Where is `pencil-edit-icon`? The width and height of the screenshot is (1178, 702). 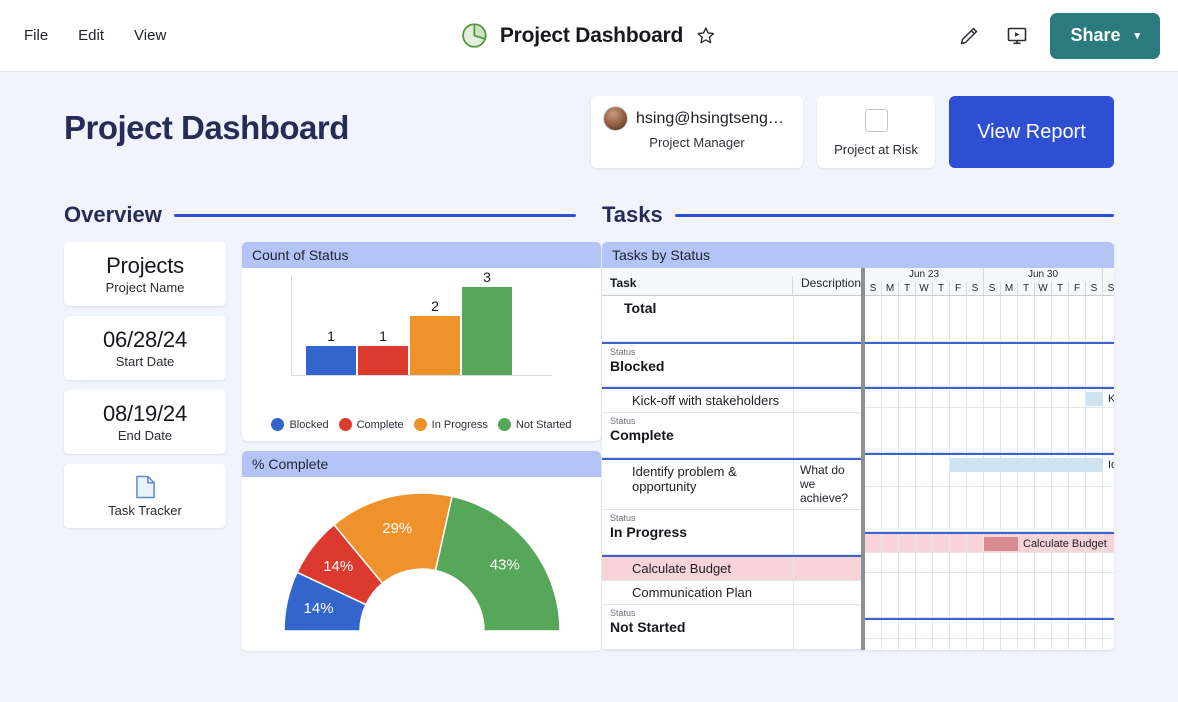 pencil-edit-icon is located at coordinates (969, 36).